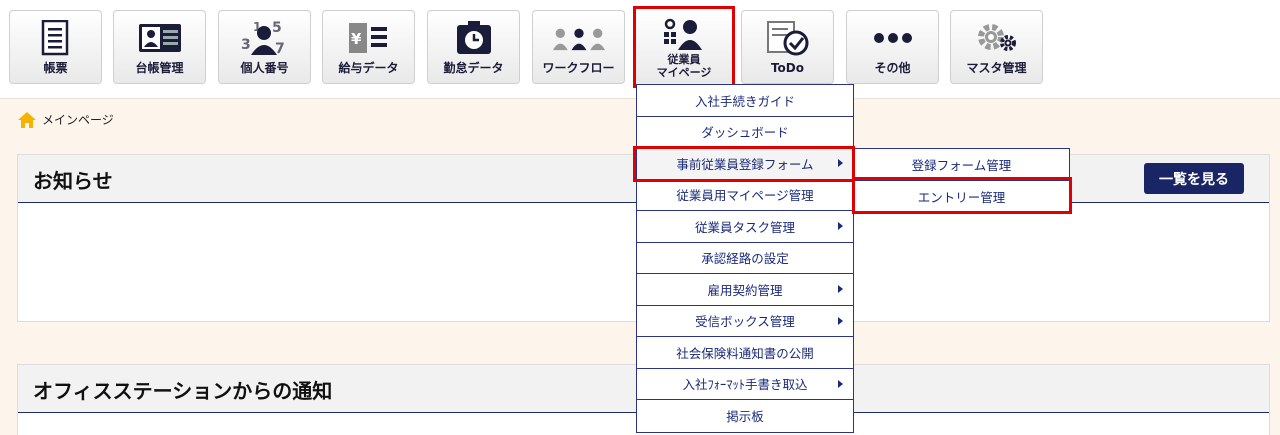 The width and height of the screenshot is (1280, 435). I want to click on menu-item-social-insurance-notice: 社会保険料通知書の公開, so click(745, 353).